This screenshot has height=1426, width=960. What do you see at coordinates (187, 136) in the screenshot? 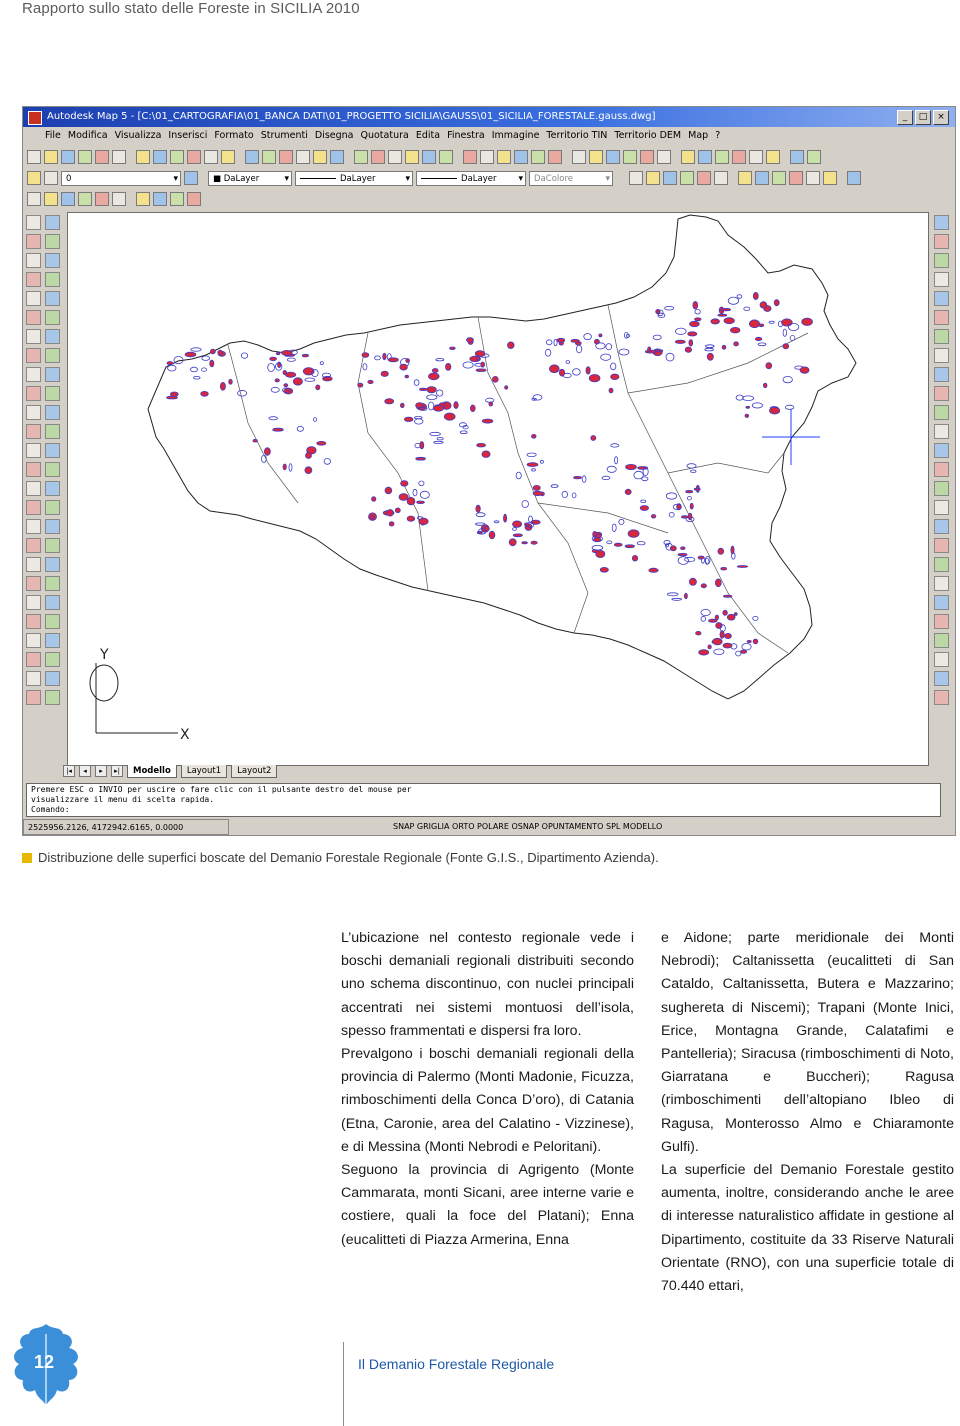
I see `menu-inserisci: Inserisci` at bounding box center [187, 136].